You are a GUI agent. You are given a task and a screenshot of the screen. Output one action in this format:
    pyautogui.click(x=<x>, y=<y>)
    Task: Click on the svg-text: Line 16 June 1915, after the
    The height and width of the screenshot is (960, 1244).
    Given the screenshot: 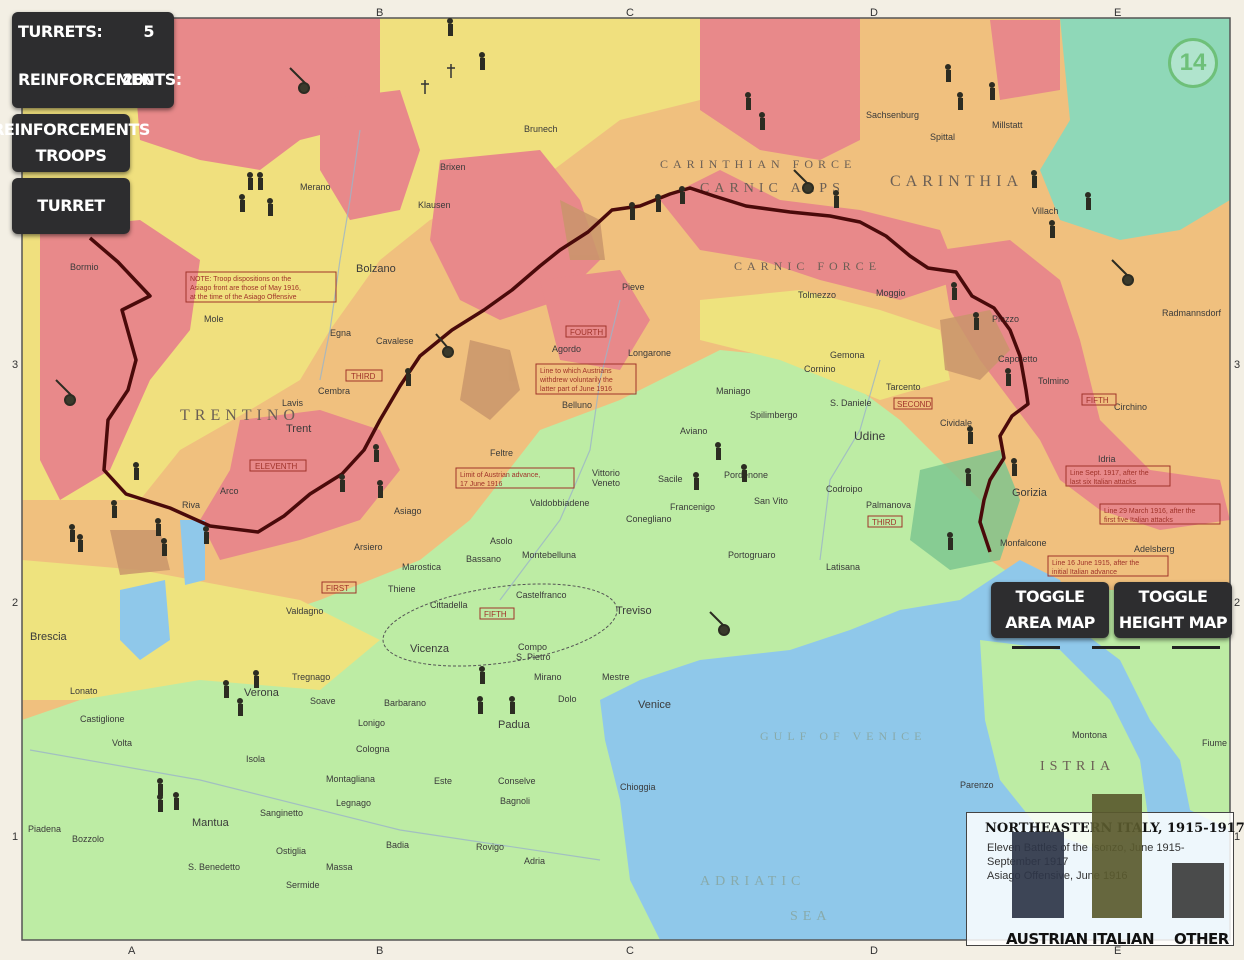 What is the action you would take?
    pyautogui.click(x=1095, y=563)
    